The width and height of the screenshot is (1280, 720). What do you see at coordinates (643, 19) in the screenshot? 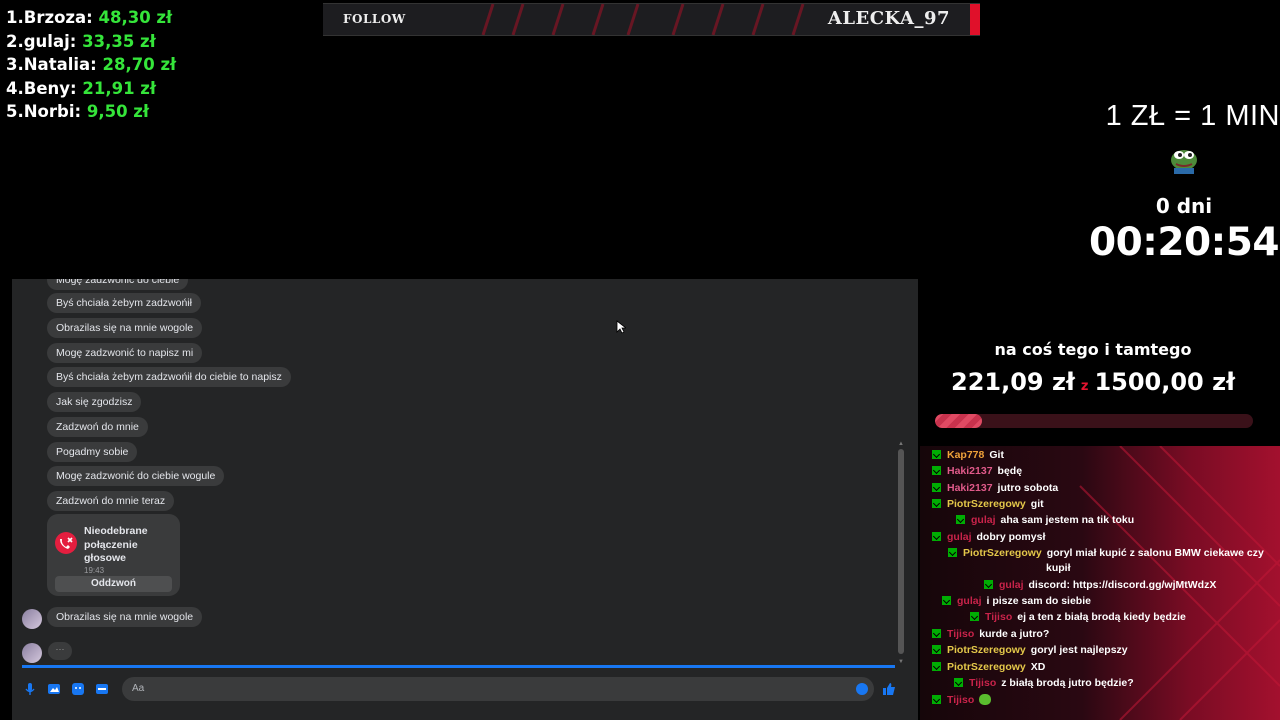
I see `banner-pattern` at bounding box center [643, 19].